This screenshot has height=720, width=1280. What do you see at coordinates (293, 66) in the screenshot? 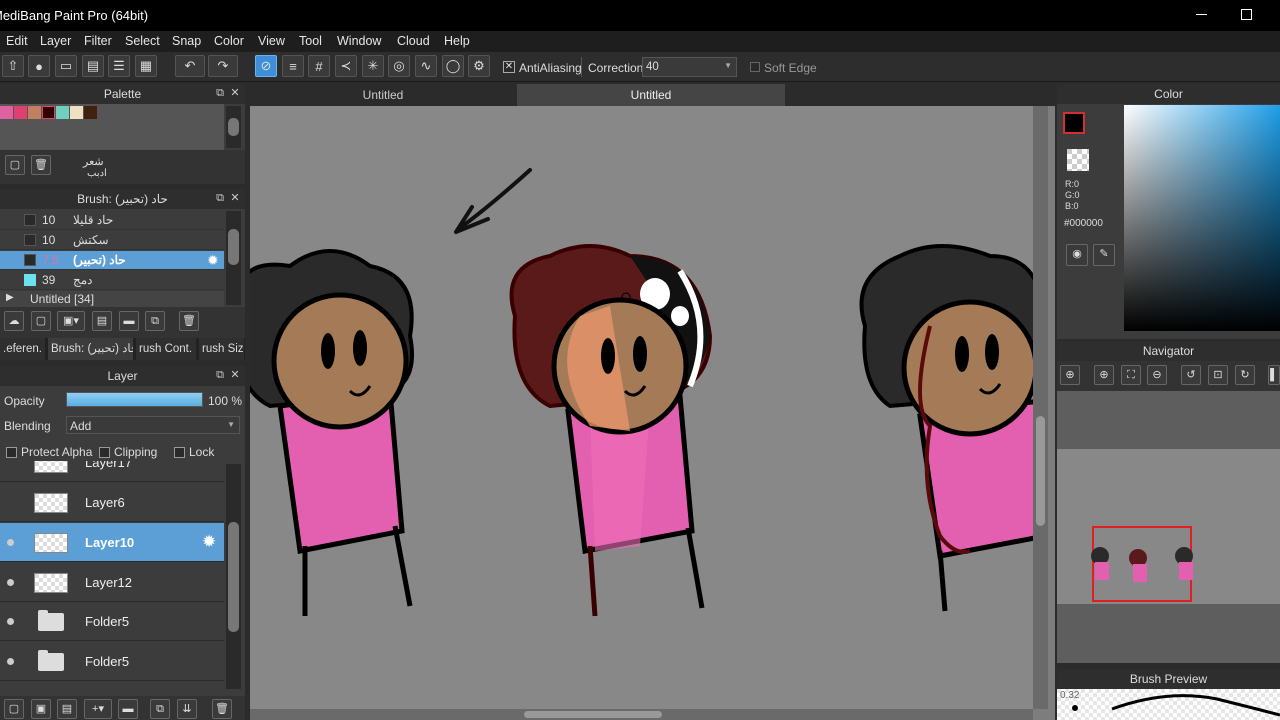
I see `parallel-snap-icon: ≡` at bounding box center [293, 66].